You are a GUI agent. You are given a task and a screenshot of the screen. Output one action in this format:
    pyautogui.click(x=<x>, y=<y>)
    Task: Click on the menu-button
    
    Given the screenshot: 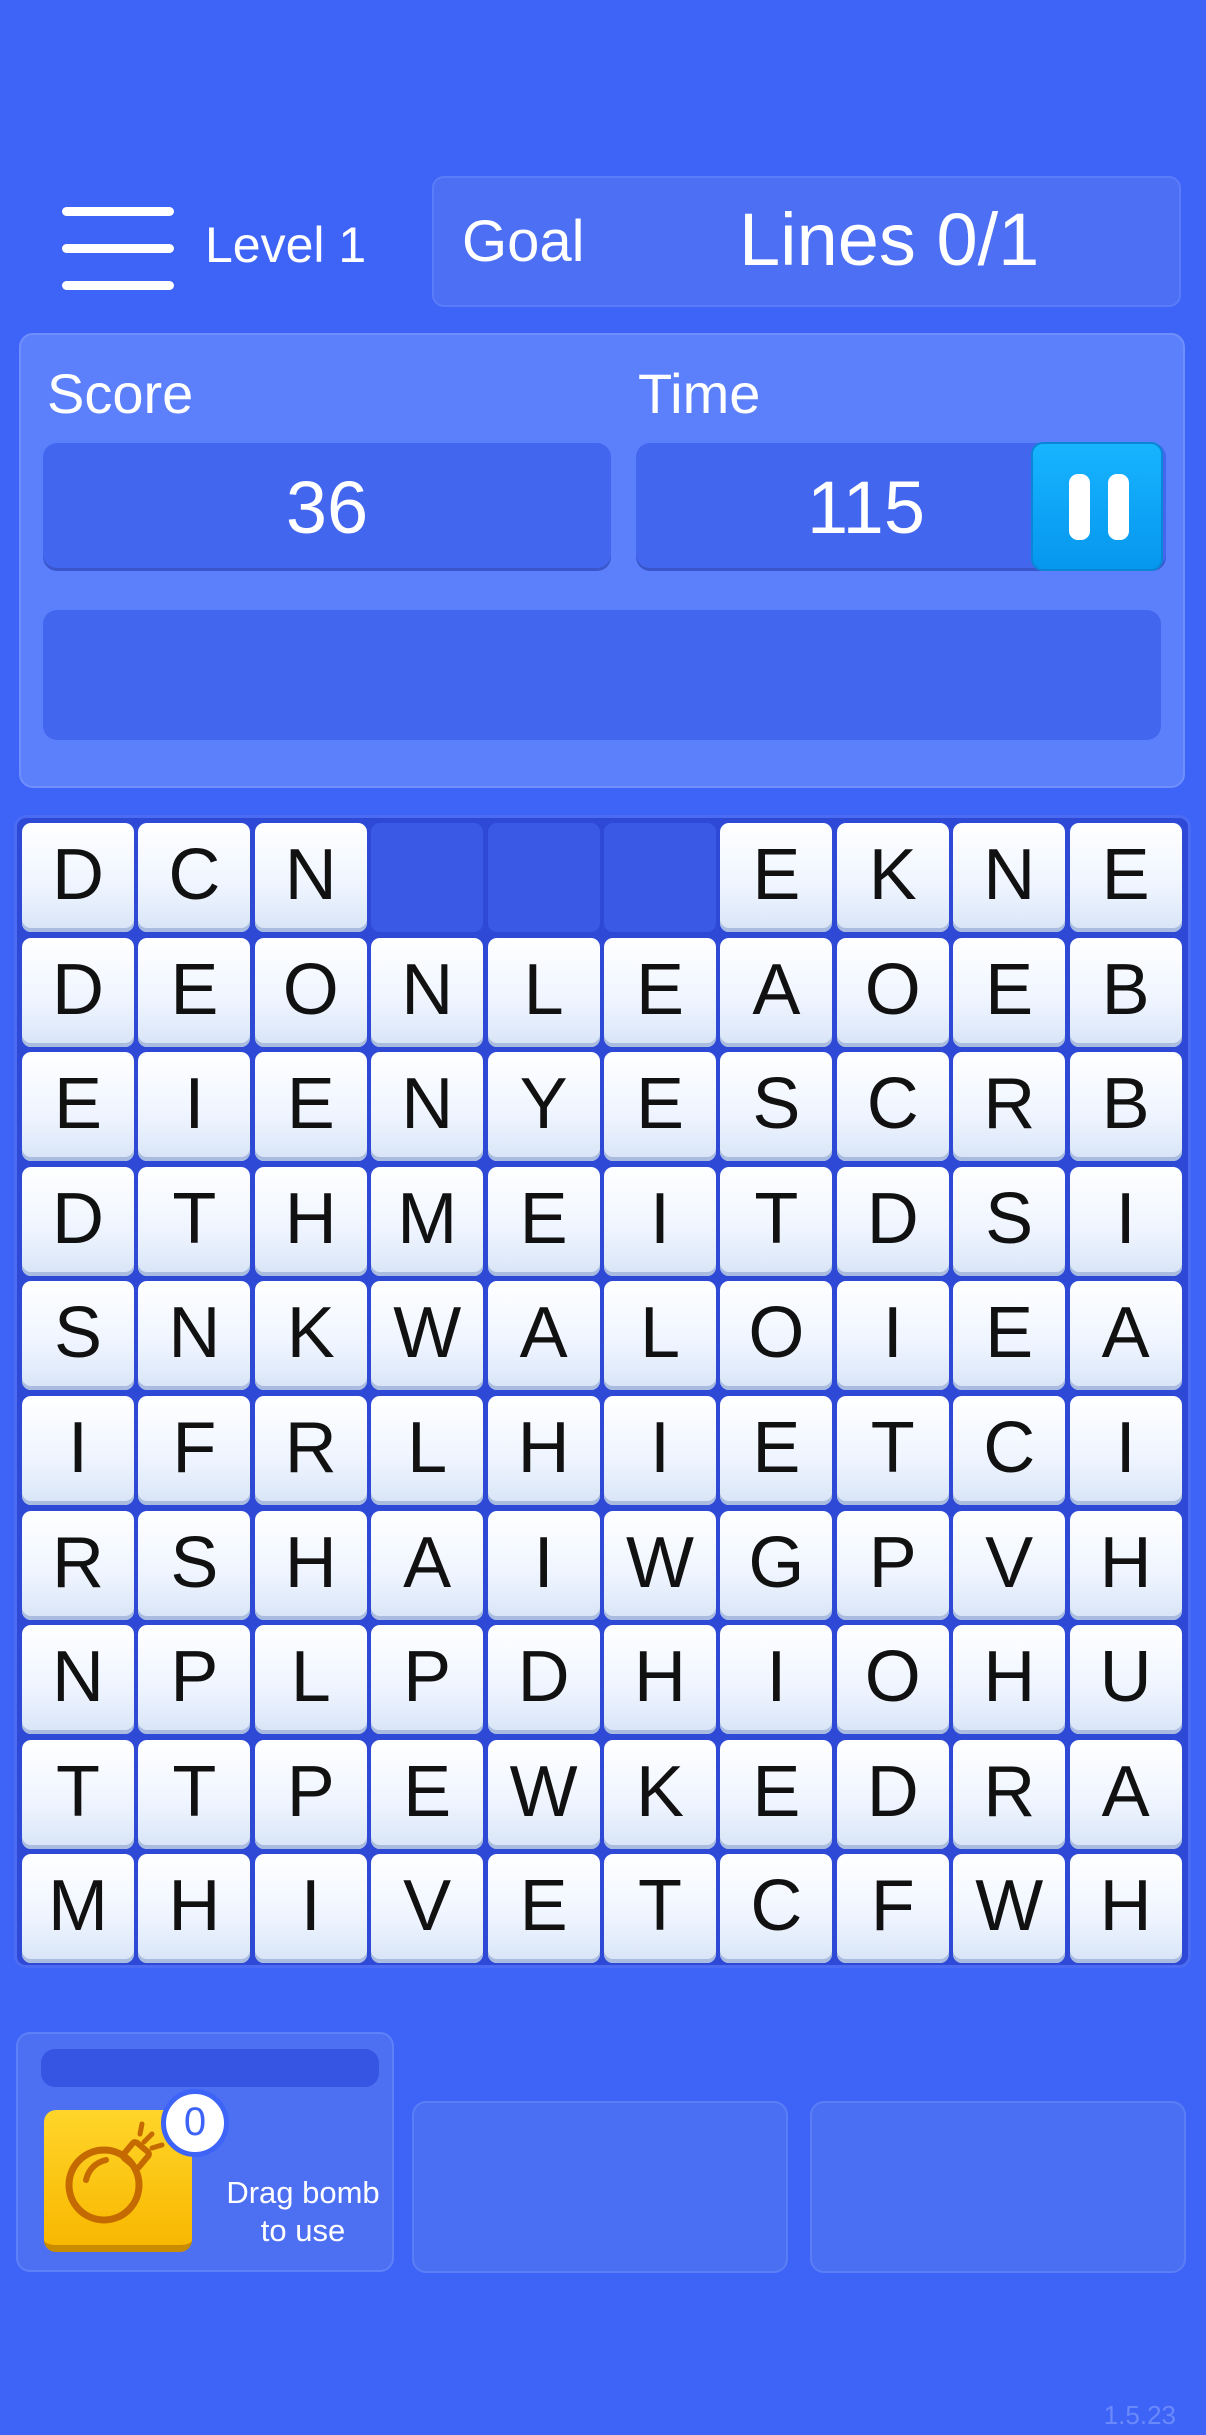 What is the action you would take?
    pyautogui.click(x=118, y=249)
    